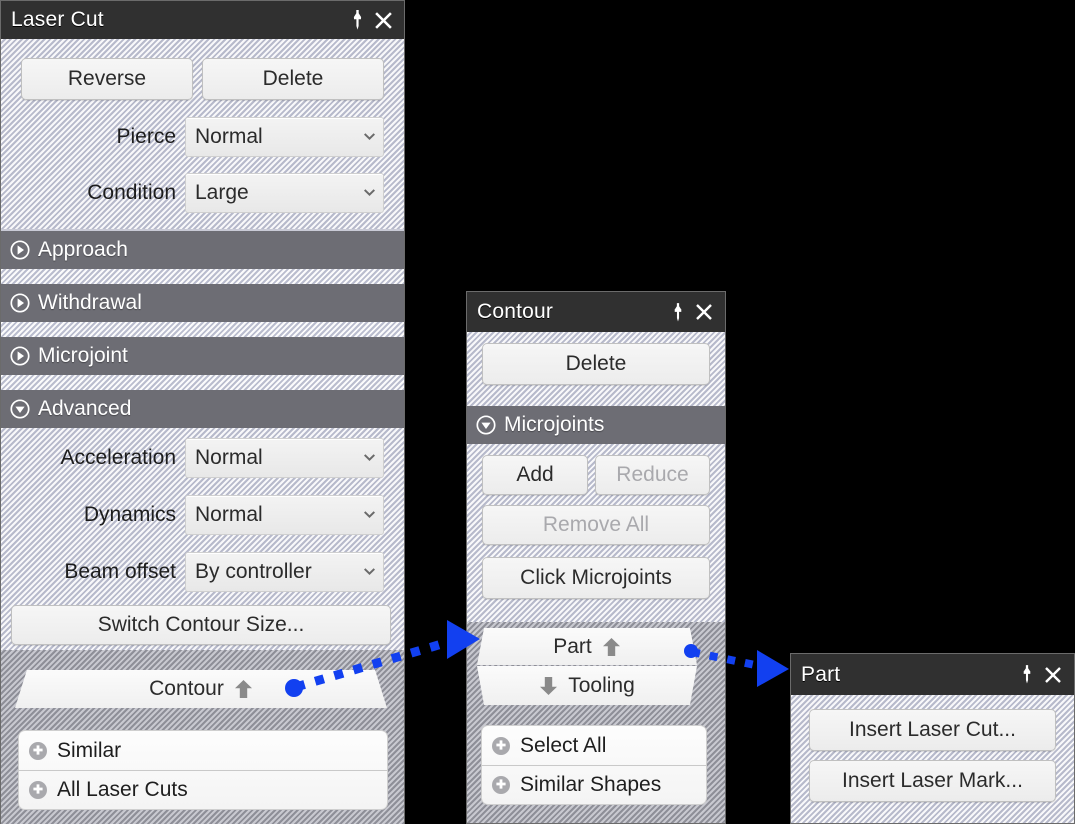 The width and height of the screenshot is (1075, 824). Describe the element at coordinates (131, 192) in the screenshot. I see `condition-label: Condition` at that location.